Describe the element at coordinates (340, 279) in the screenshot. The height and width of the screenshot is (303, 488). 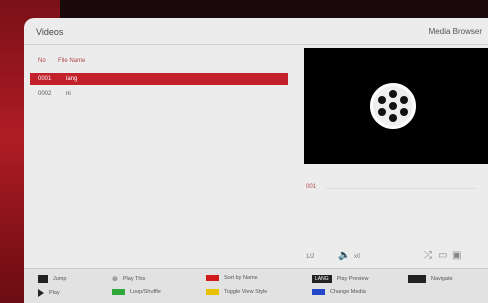
I see `legend-play-preview: LANG Play Preview` at that location.